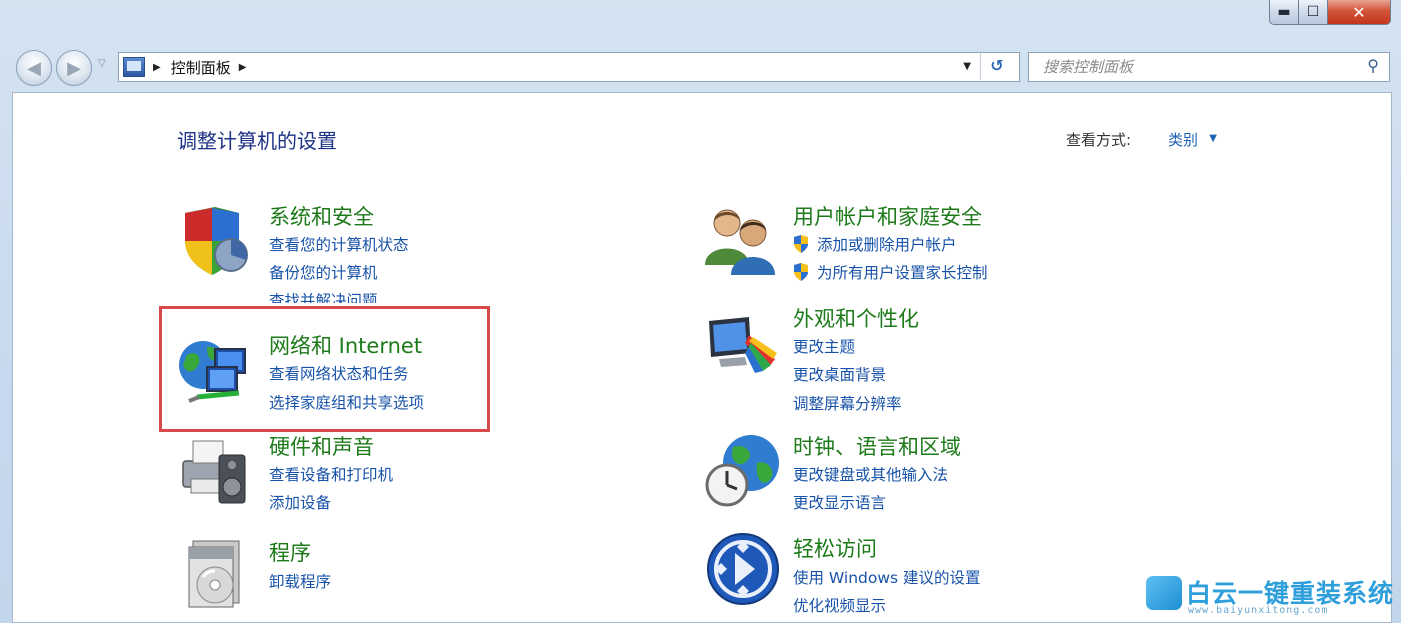 This screenshot has width=1401, height=623. What do you see at coordinates (201, 67) in the screenshot?
I see `breadcrumb-control-panel: 控制面板` at bounding box center [201, 67].